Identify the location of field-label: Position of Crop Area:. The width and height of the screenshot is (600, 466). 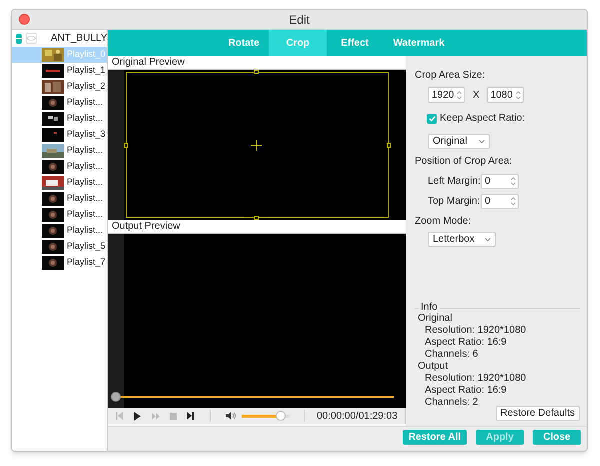
(464, 162).